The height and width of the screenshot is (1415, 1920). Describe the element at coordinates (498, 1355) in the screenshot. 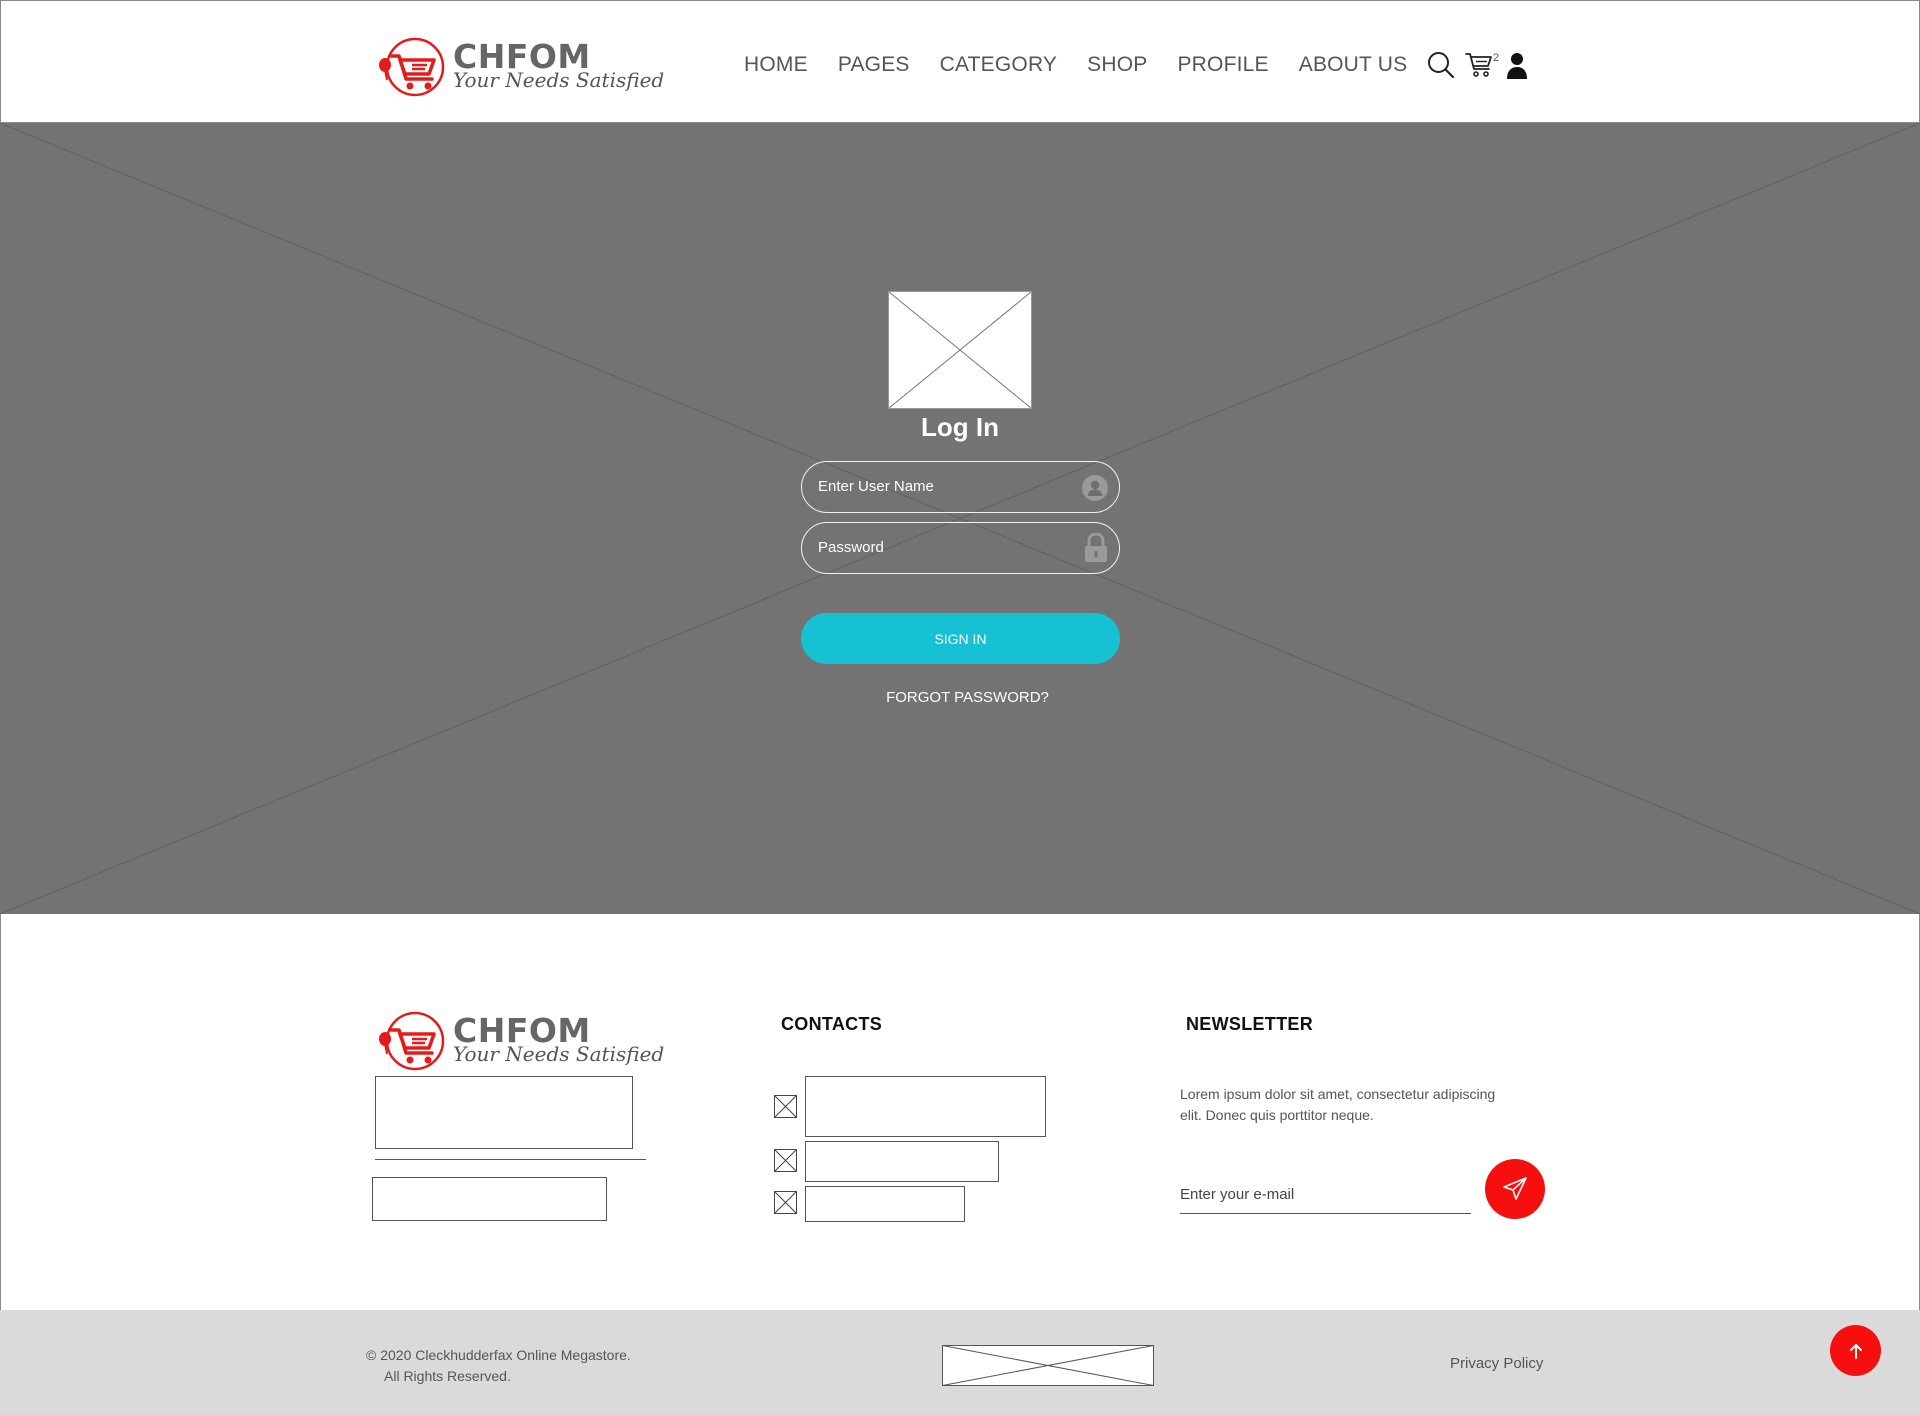

I see `copyright-line-1: © 2020 Cleckhudderfax Online Megastore.` at that location.